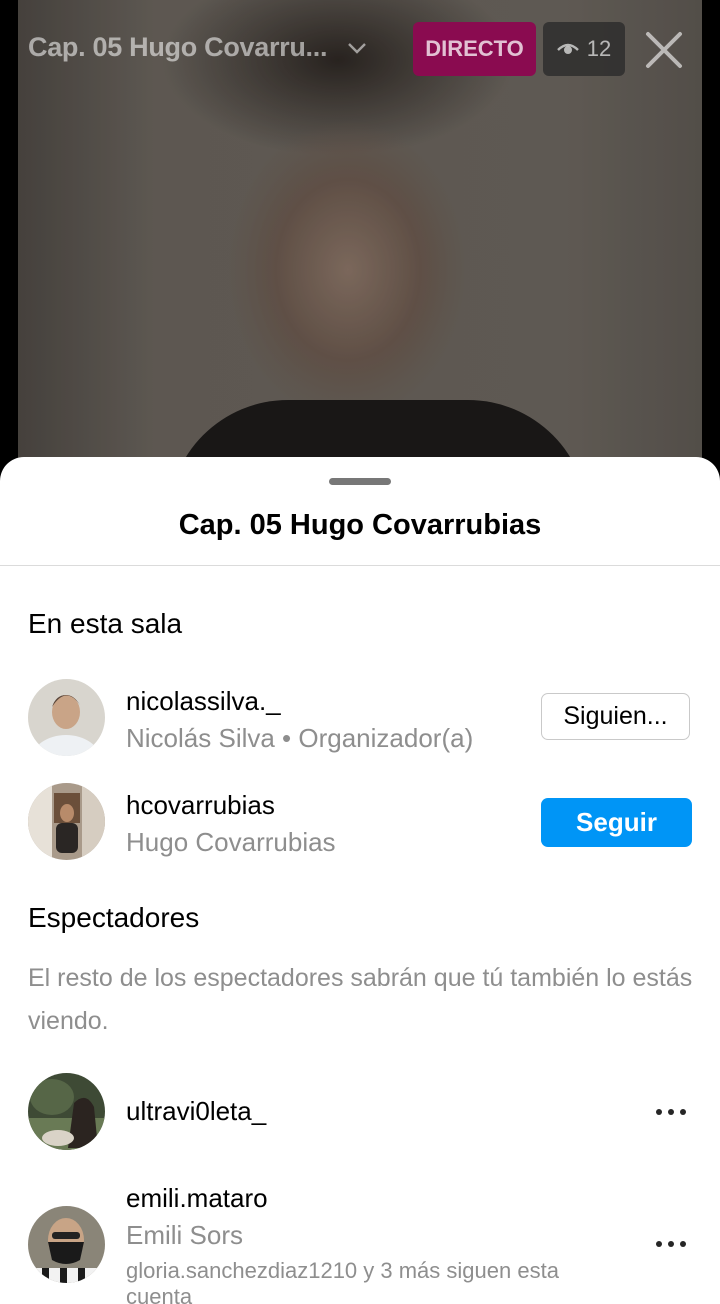 This screenshot has width=720, height=1304. What do you see at coordinates (360, 1112) in the screenshot?
I see `viewer-row: ultravi0leta_` at bounding box center [360, 1112].